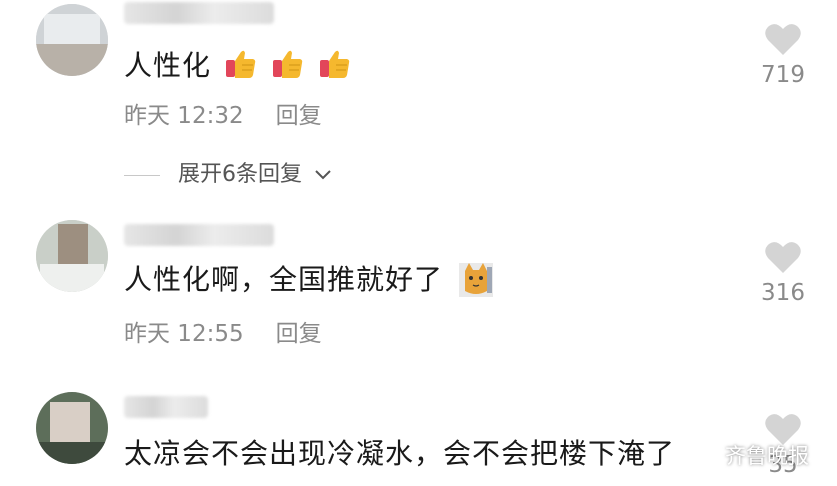  Describe the element at coordinates (783, 293) in the screenshot. I see `like-count: 316` at that location.